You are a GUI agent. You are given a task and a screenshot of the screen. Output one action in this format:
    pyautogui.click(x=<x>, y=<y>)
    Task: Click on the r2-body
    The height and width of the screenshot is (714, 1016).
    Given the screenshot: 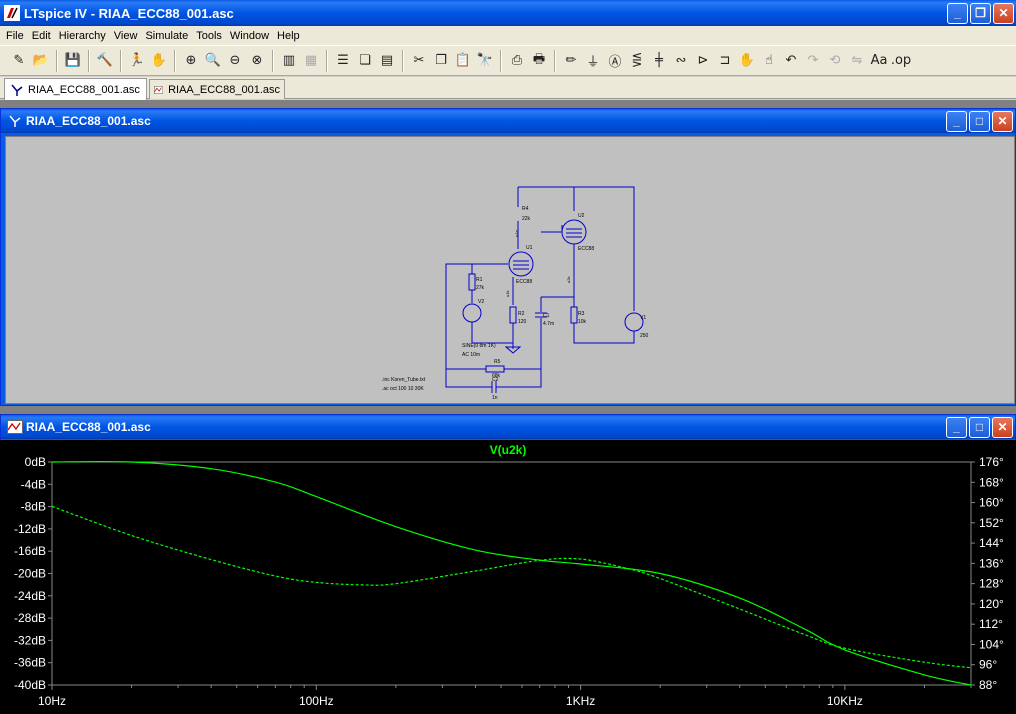 What is the action you would take?
    pyautogui.click(x=513, y=315)
    